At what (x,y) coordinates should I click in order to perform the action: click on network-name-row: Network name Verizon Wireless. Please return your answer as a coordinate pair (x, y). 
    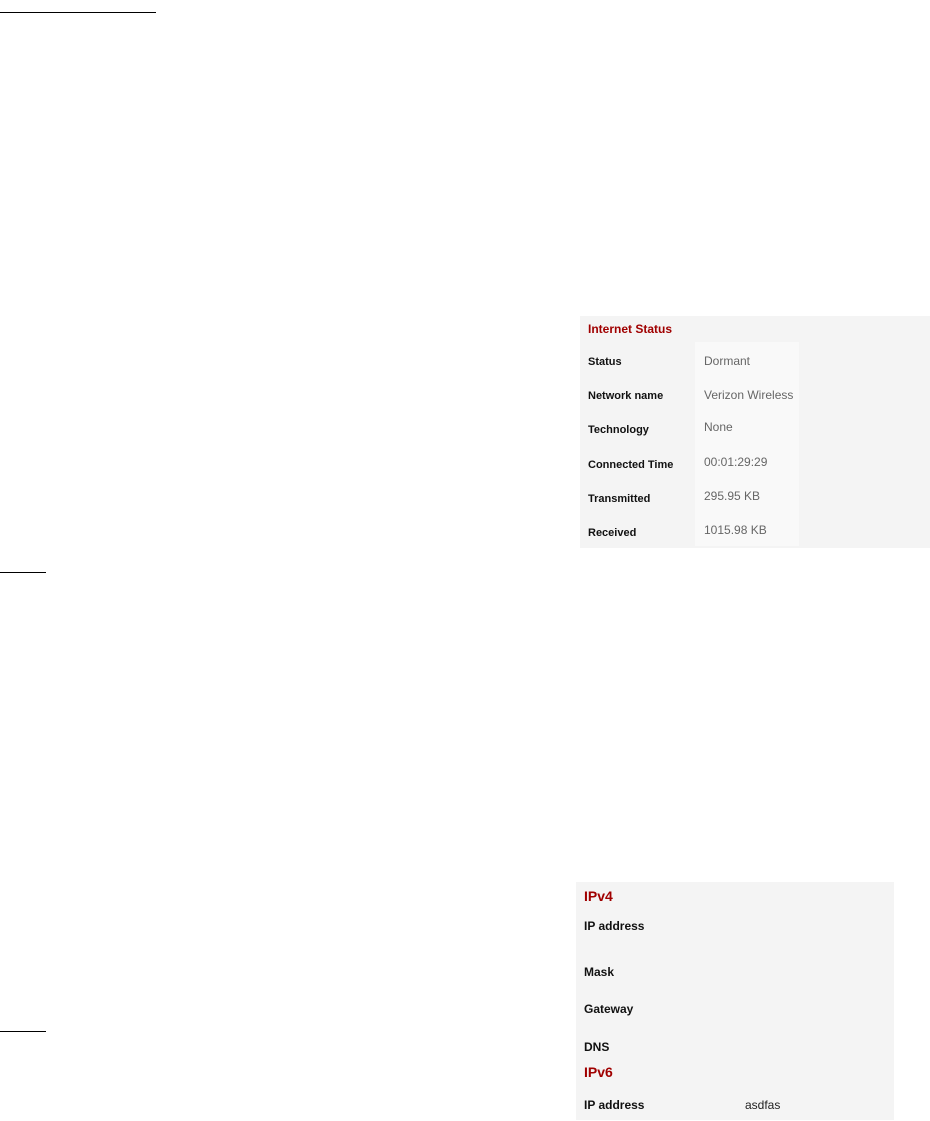
    Looking at the image, I should click on (753, 396).